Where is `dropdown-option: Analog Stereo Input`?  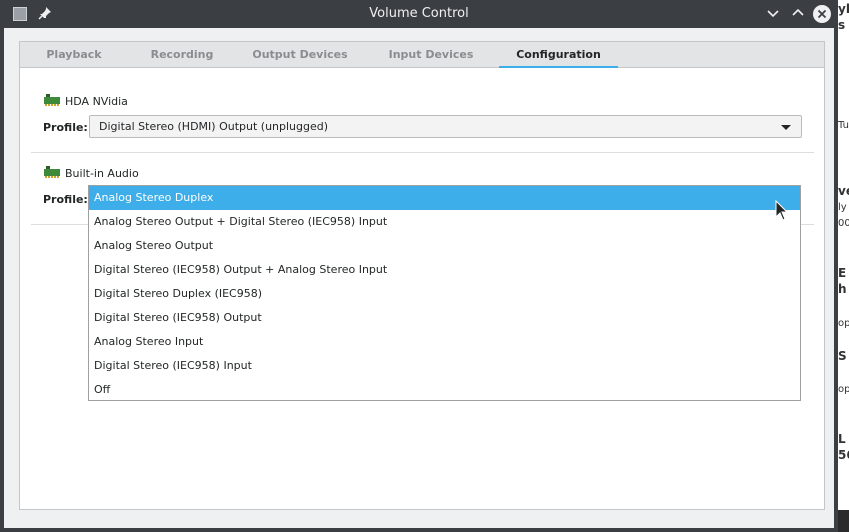
dropdown-option: Analog Stereo Input is located at coordinates (444, 342).